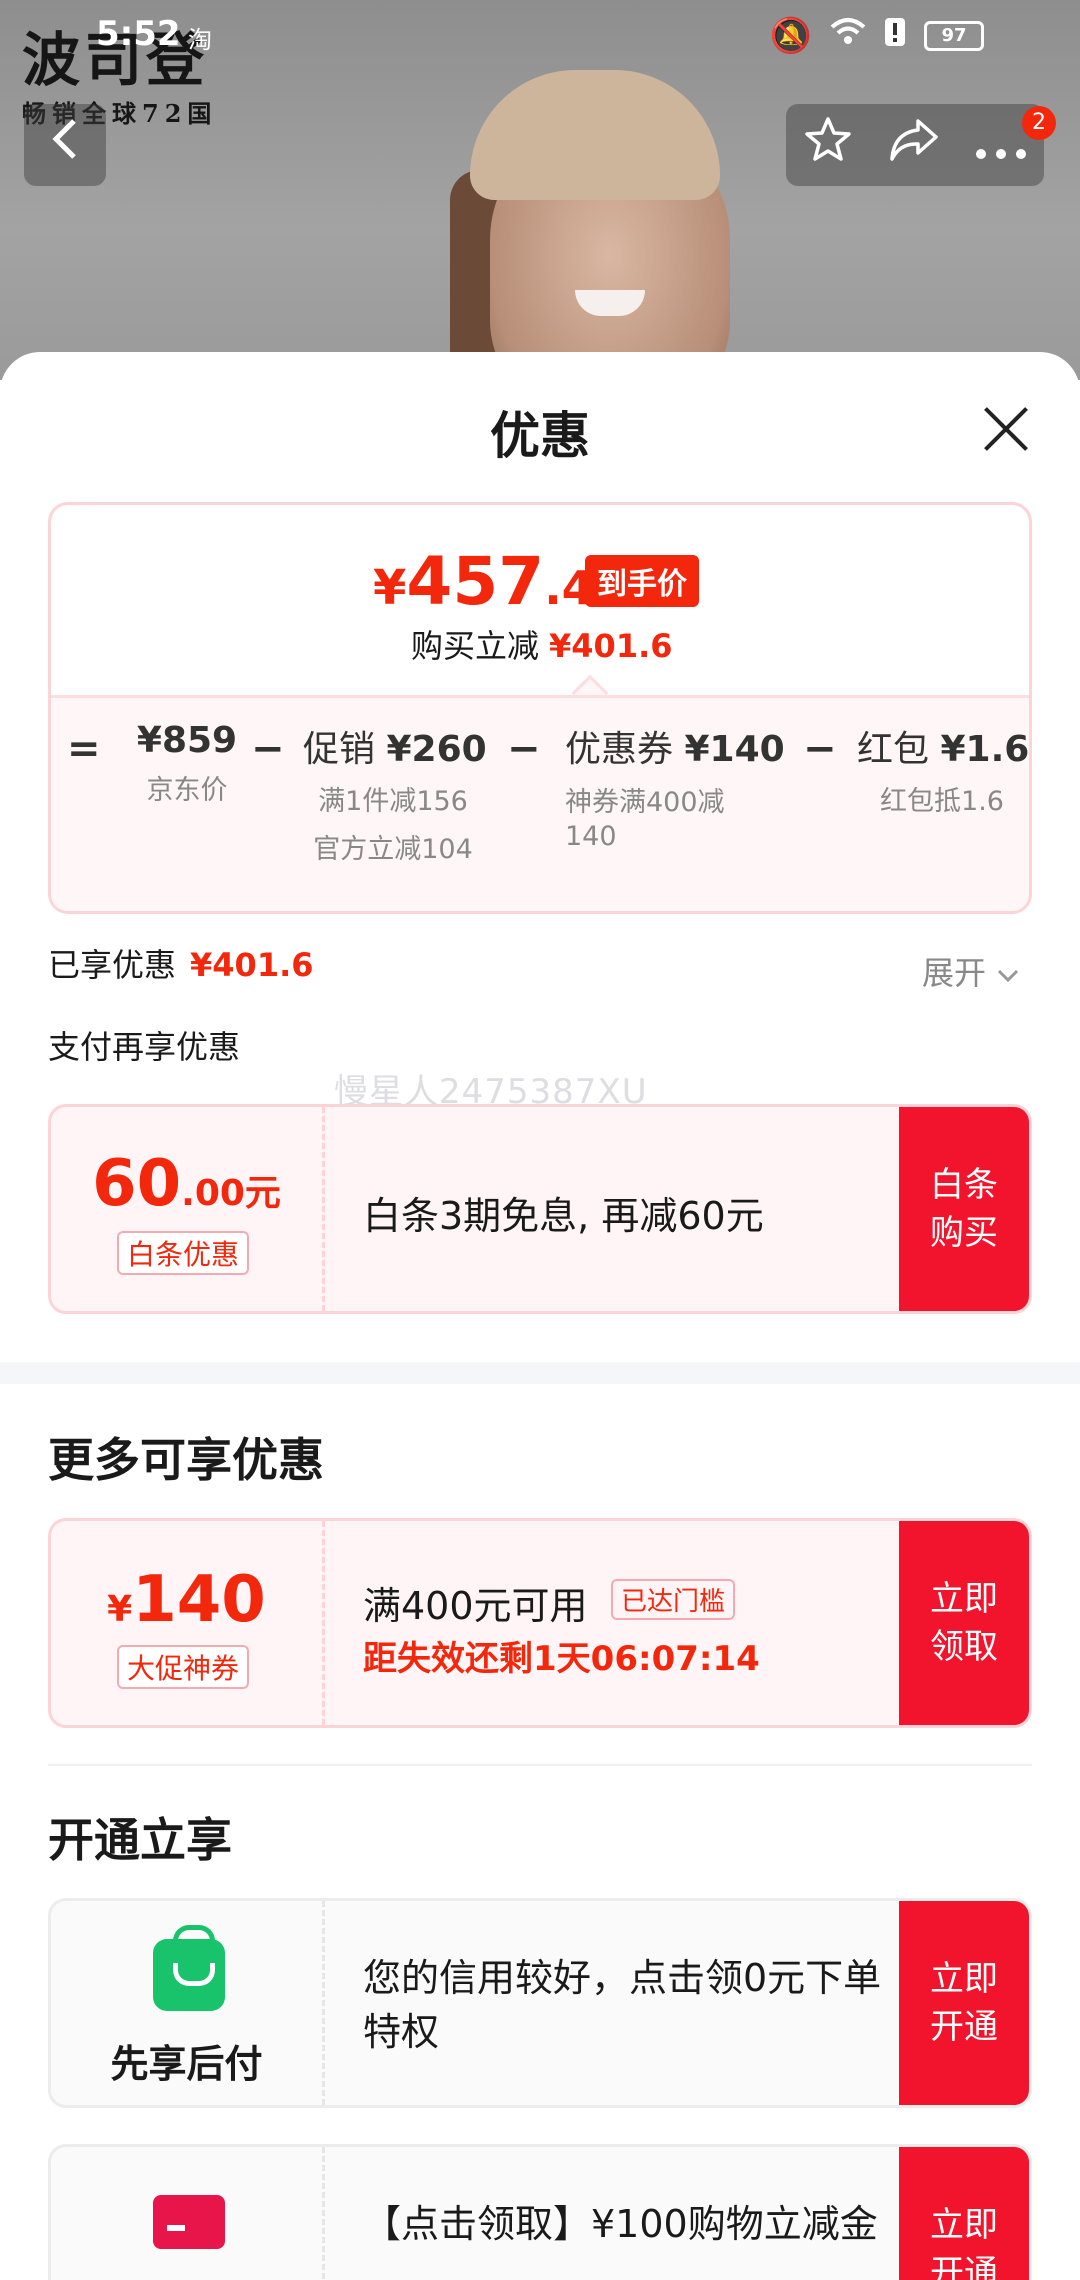 The image size is (1080, 2280). Describe the element at coordinates (595, 135) in the screenshot. I see `hero-model-cap` at that location.